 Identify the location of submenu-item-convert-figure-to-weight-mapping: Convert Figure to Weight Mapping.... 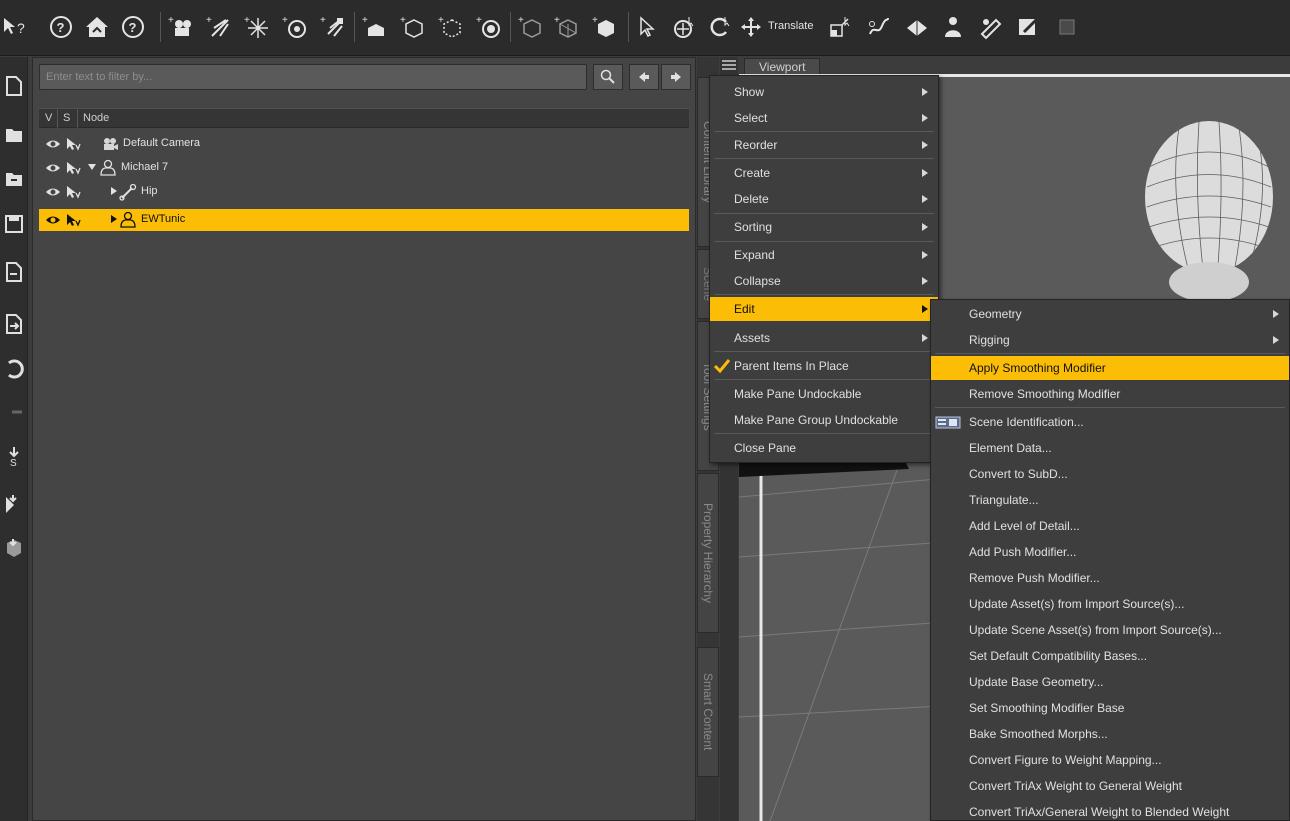
(1110, 760).